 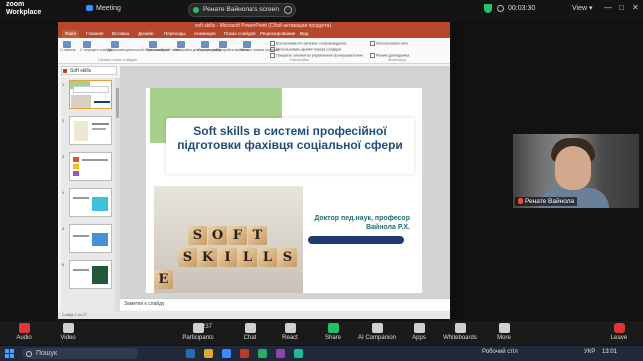 I want to click on participant-video-tile: Ренате Вайнола, so click(x=576, y=171).